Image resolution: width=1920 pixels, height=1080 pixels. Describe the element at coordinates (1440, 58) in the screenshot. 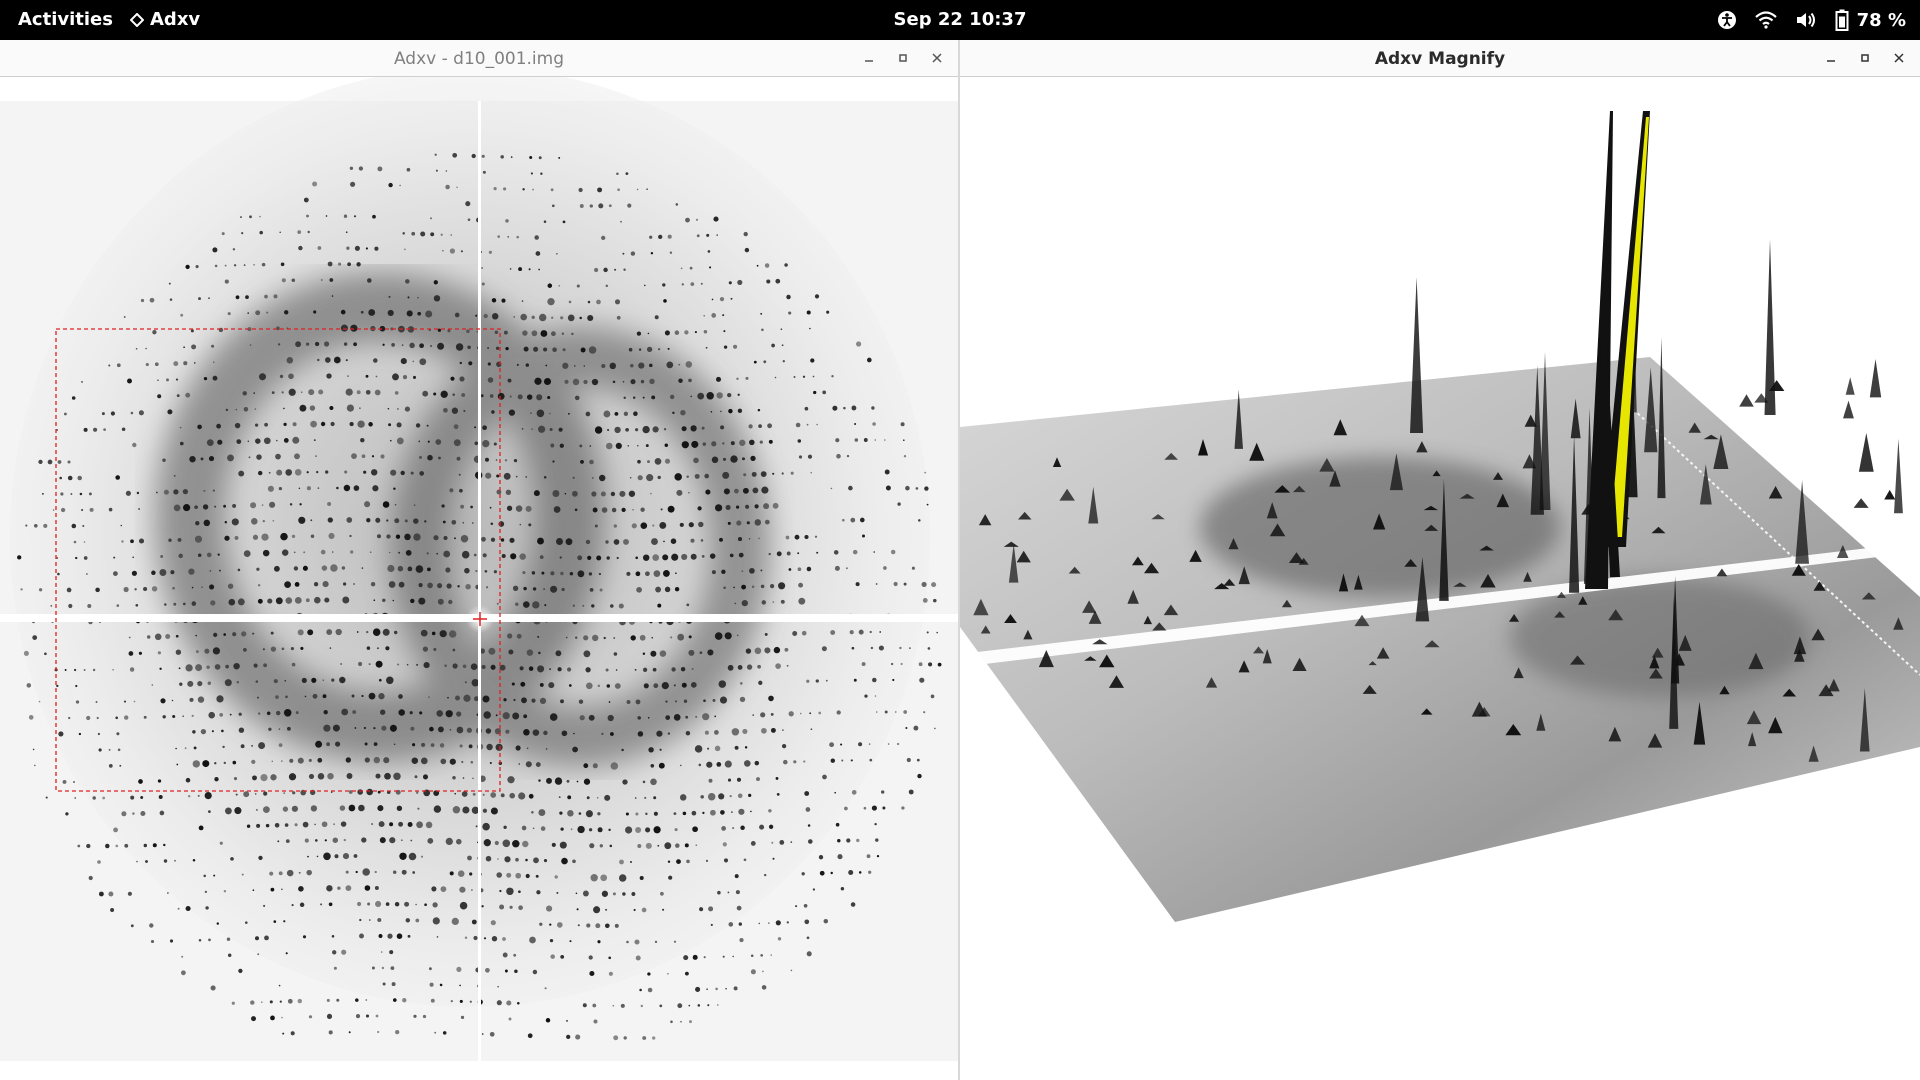

I see `window-titlebar: Adxv Magnify` at that location.